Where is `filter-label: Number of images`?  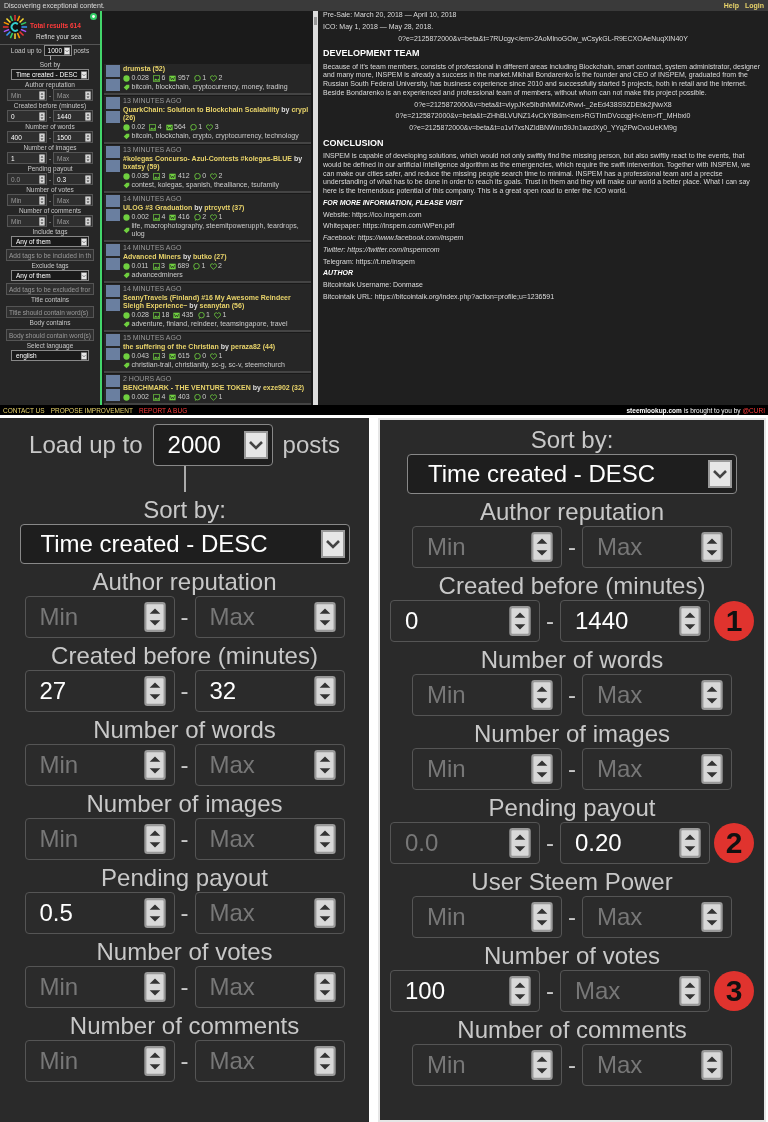
filter-label: Number of images is located at coordinates (184, 804).